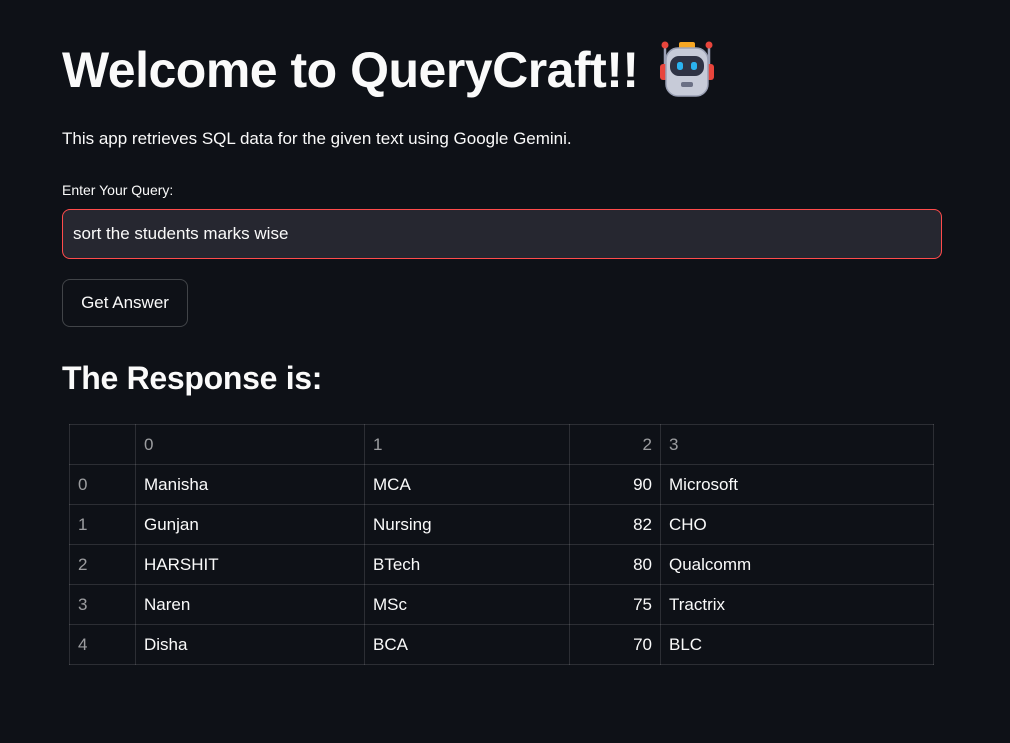  Describe the element at coordinates (615, 484) in the screenshot. I see `cell-marks: 90` at that location.